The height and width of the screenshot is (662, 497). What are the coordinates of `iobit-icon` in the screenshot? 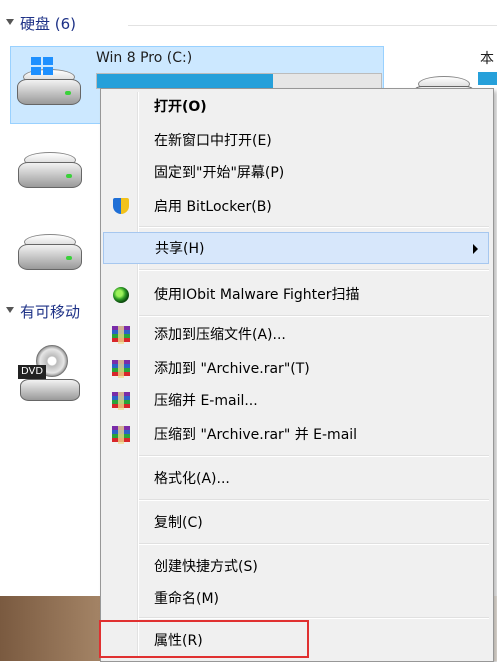 It's located at (121, 295).